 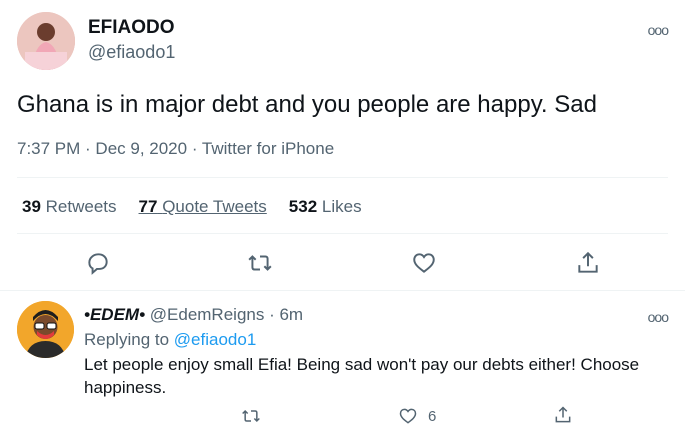 I want to click on quote-tweets-stat: 77 Quote Tweets, so click(x=203, y=207).